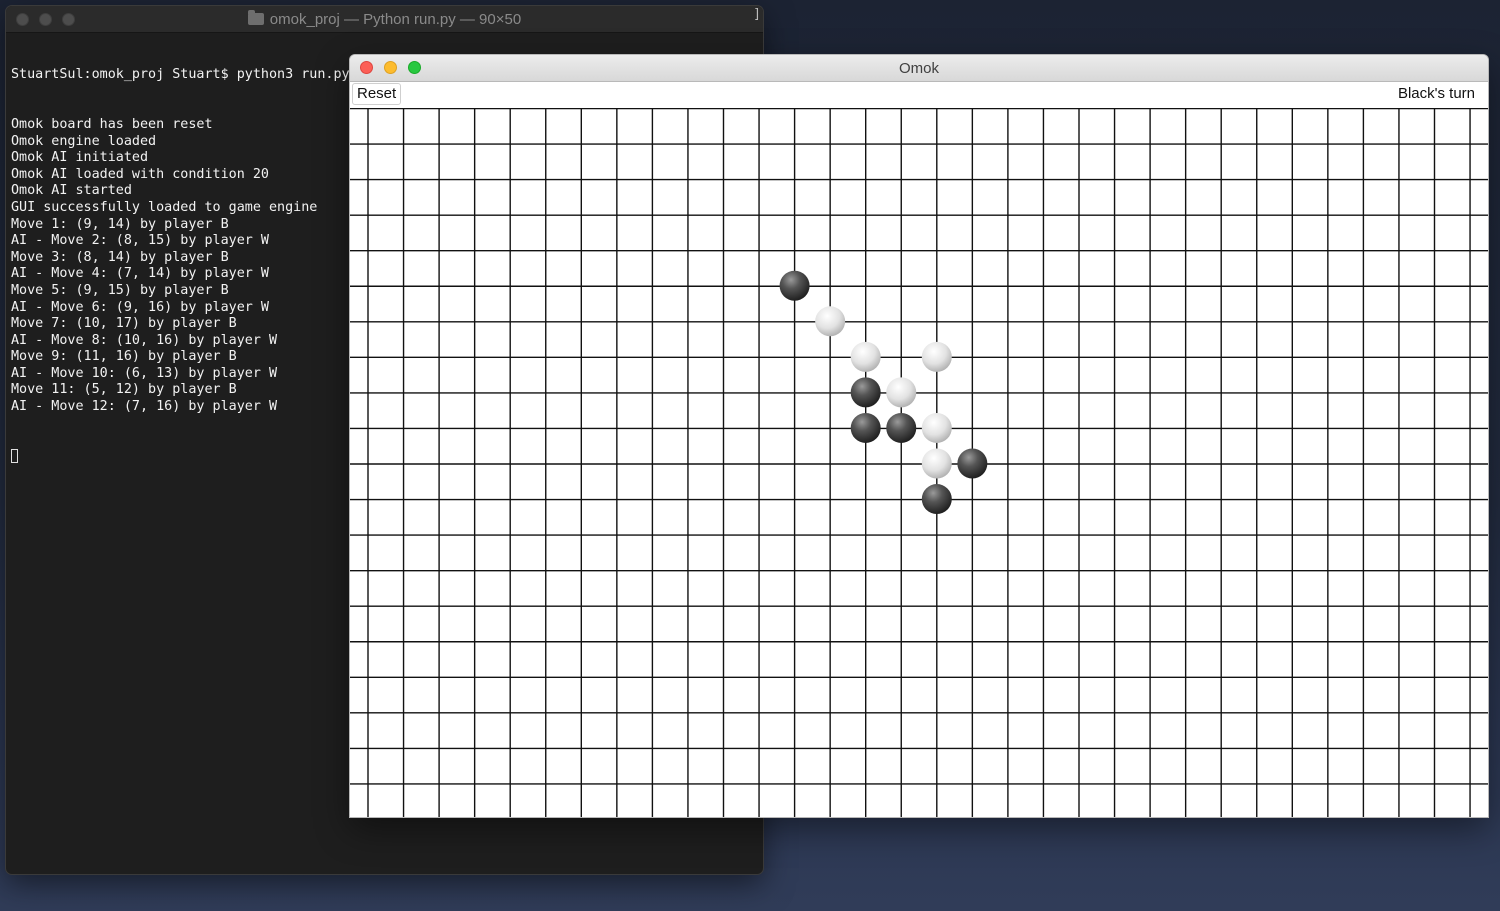 This screenshot has height=911, width=1500. What do you see at coordinates (757, 14) in the screenshot?
I see `terminal-bracket: ]` at bounding box center [757, 14].